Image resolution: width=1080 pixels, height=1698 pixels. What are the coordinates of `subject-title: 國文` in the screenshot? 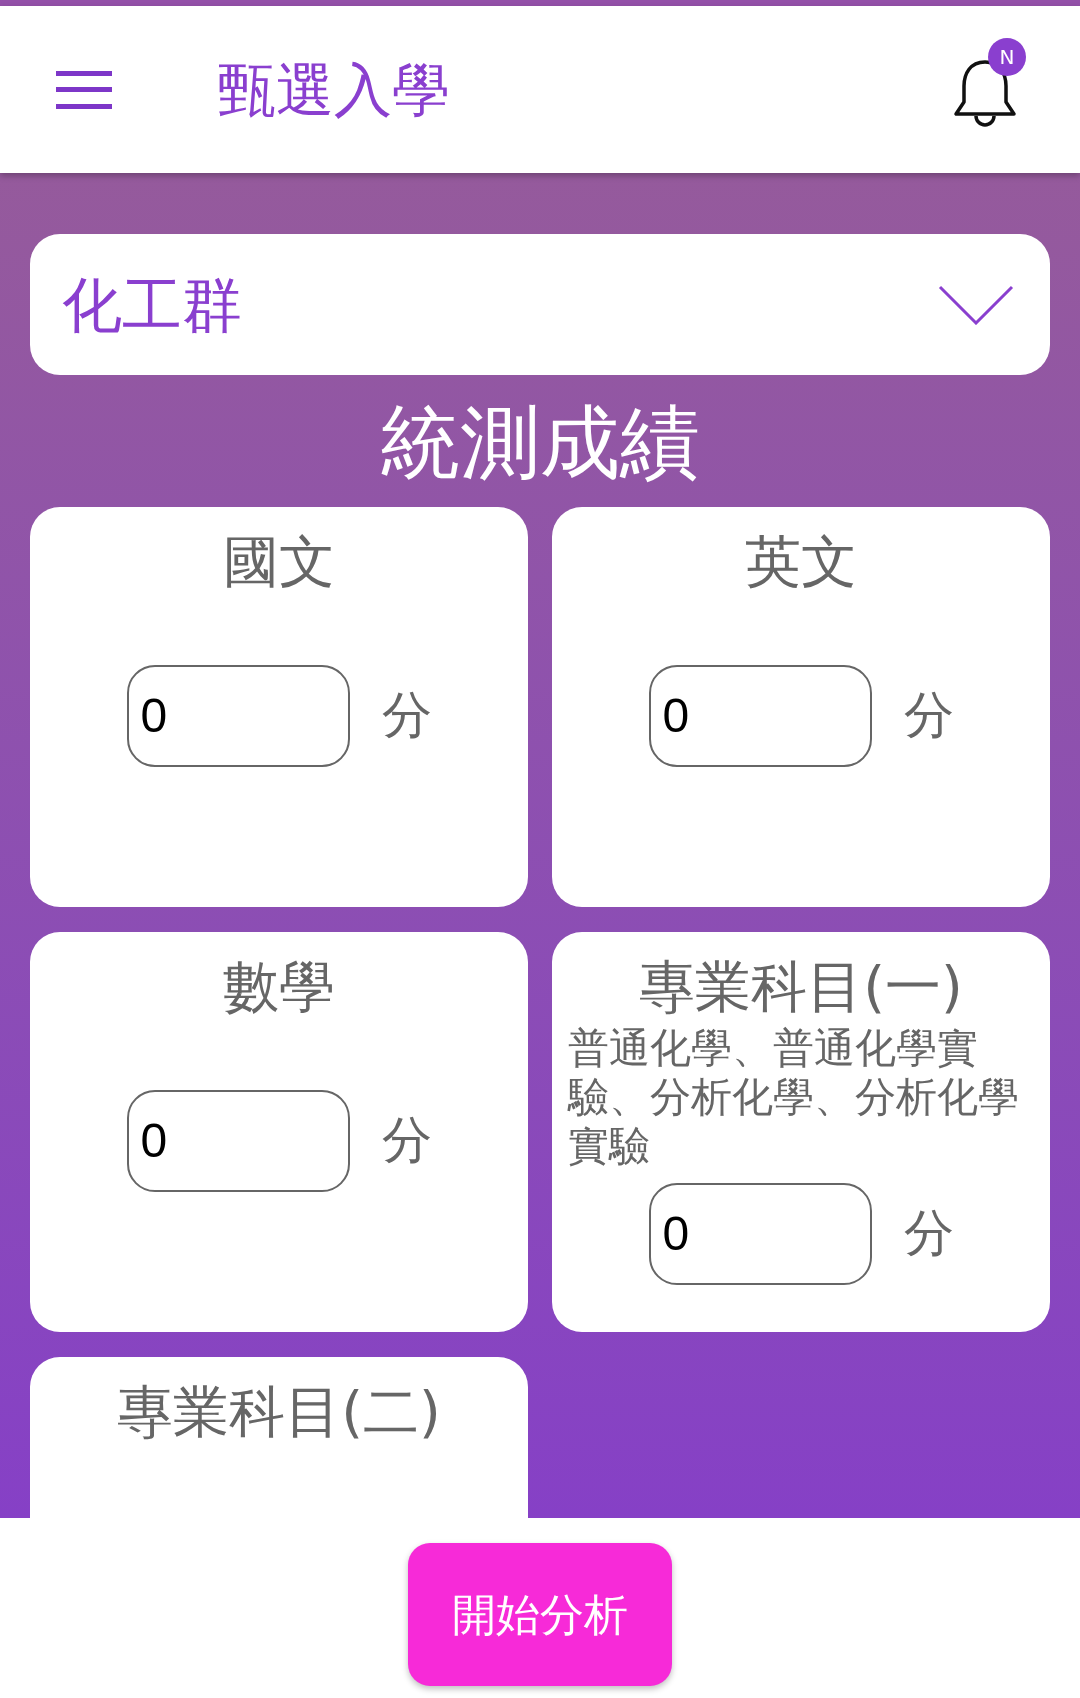 It's located at (279, 562).